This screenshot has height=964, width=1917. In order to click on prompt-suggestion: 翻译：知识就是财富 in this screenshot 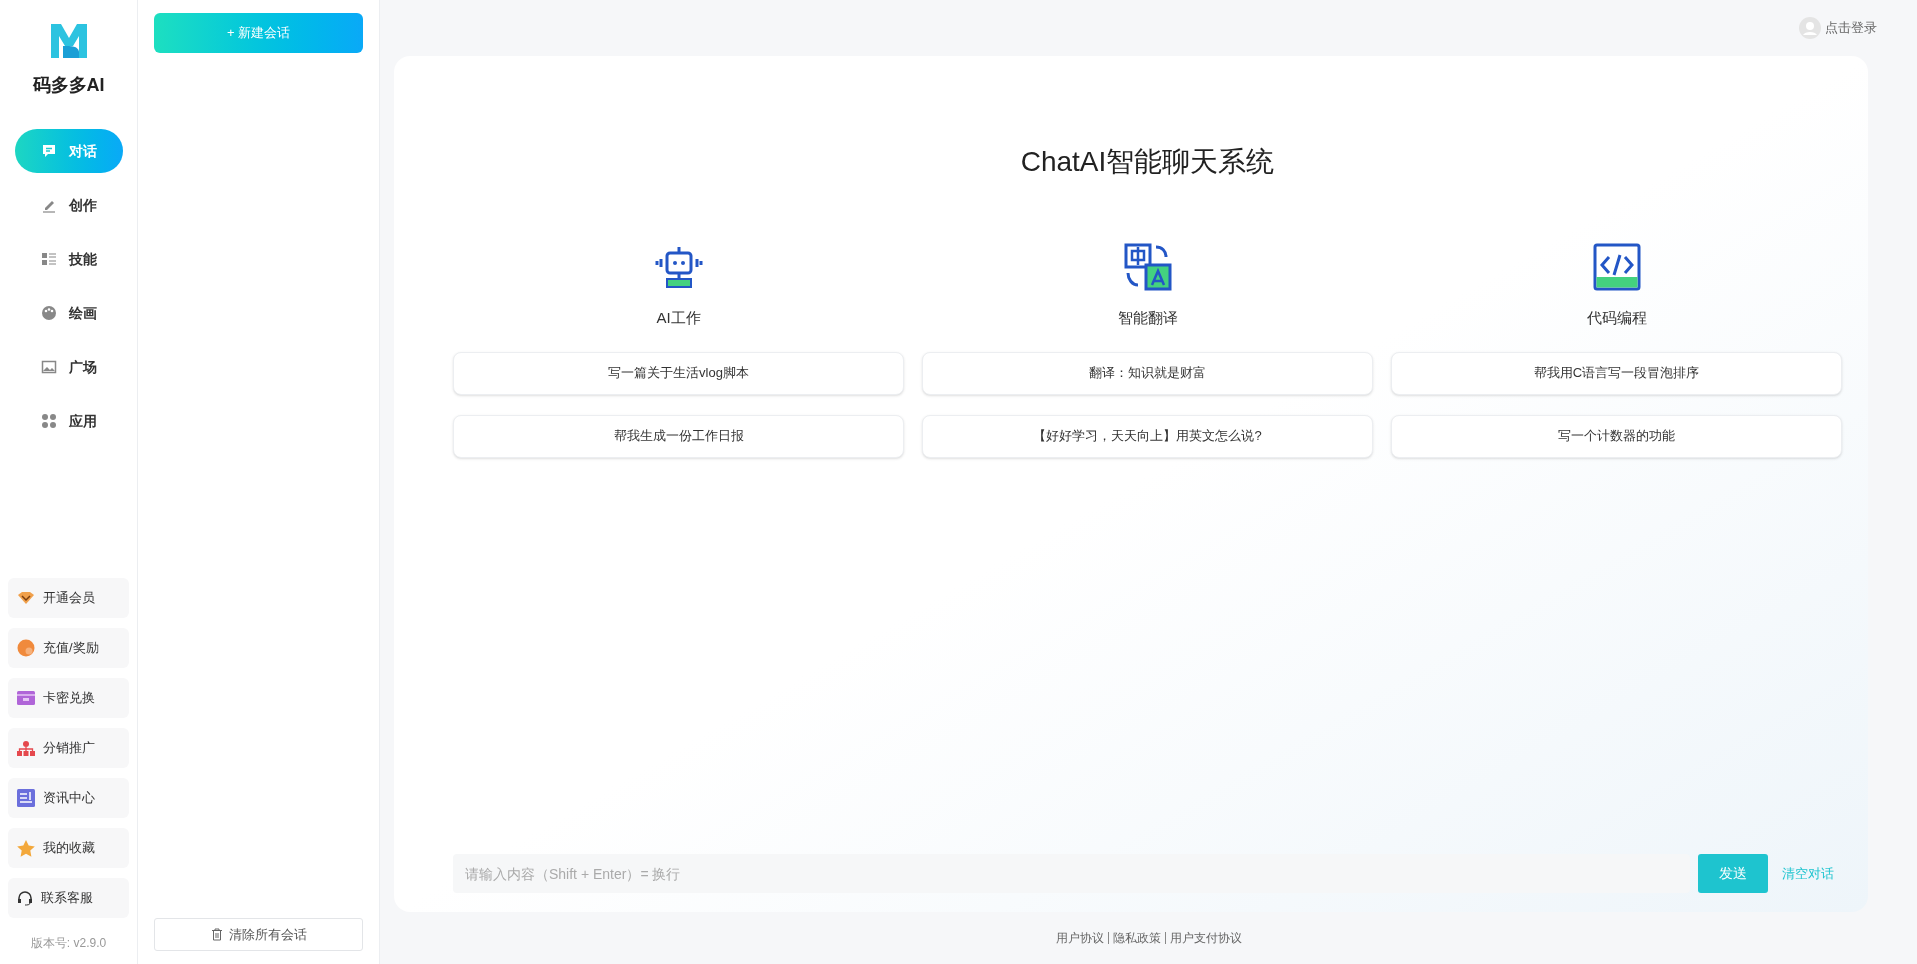, I will do `click(1147, 373)`.